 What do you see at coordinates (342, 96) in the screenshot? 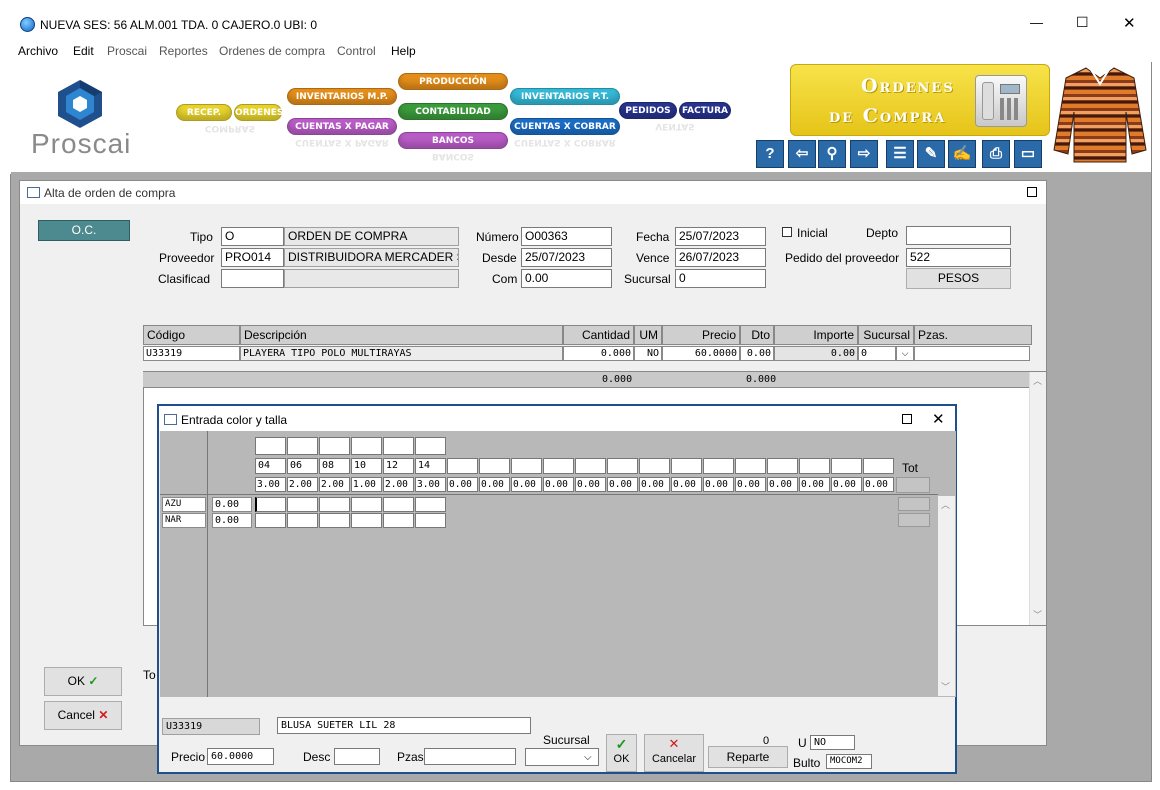
I see `inventarios-mp-button: INVENTARIOS M.P.` at bounding box center [342, 96].